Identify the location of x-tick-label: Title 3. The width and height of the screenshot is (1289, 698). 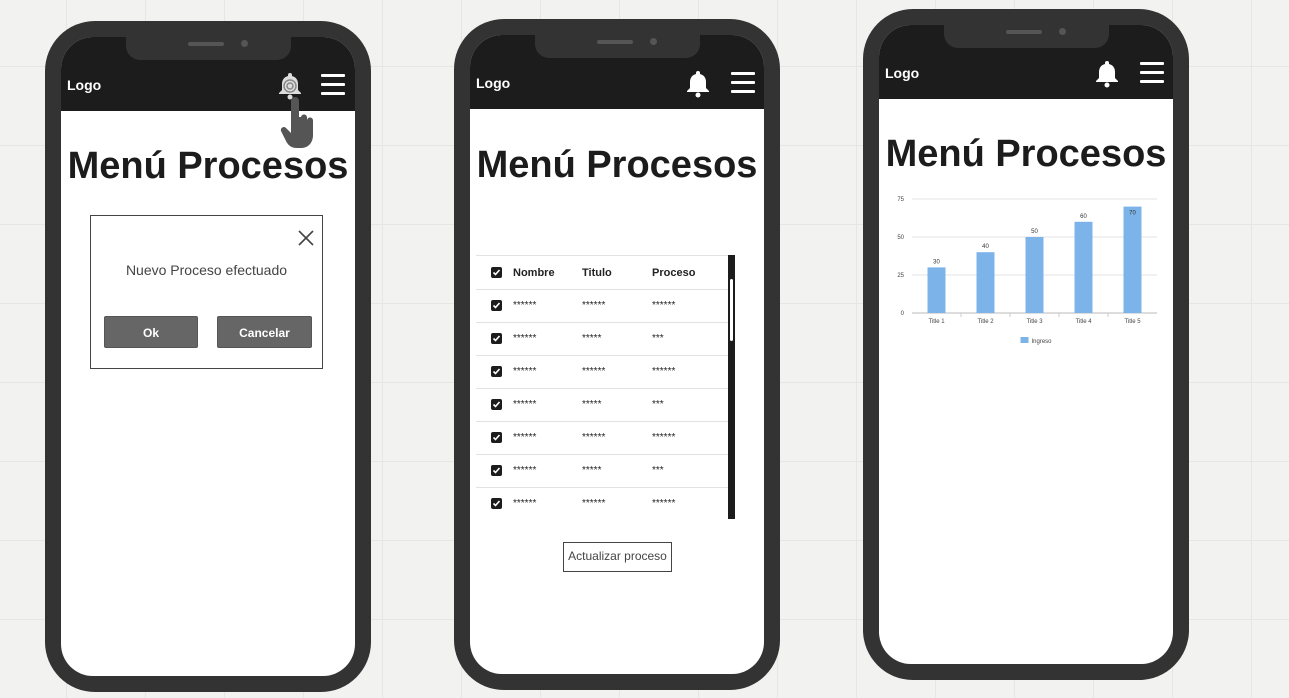
(1034, 322).